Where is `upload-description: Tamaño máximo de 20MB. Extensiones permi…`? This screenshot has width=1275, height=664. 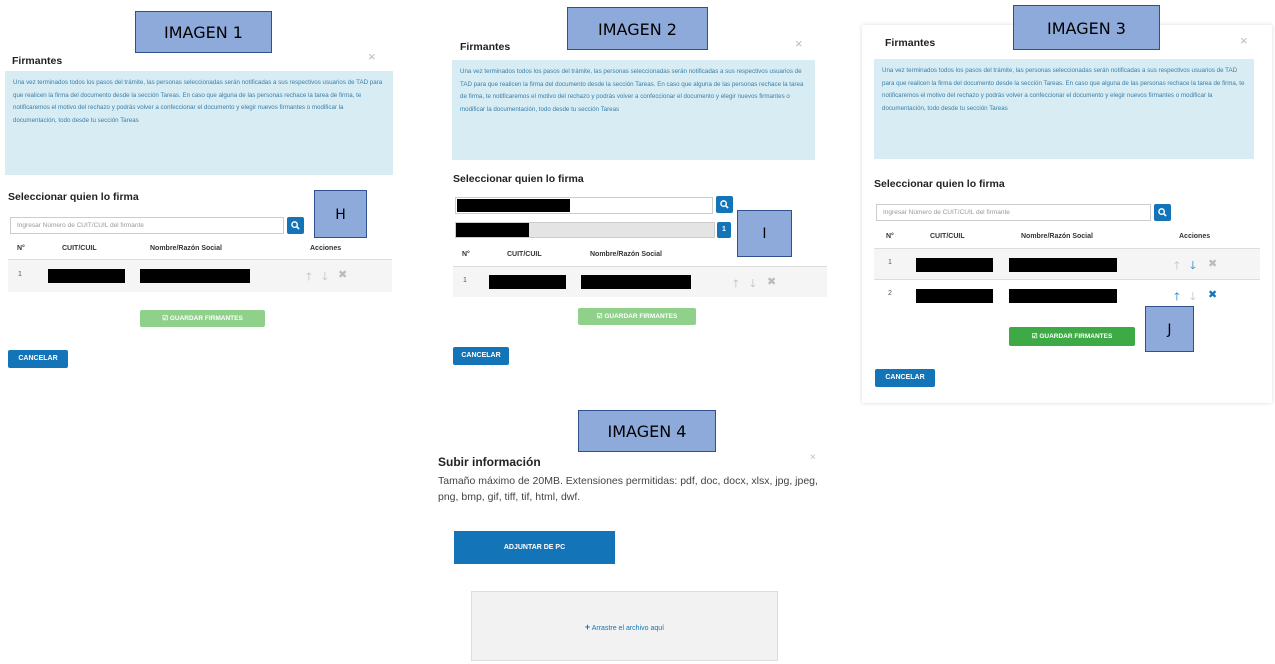
upload-description: Tamaño máximo de 20MB. Extensiones permi… is located at coordinates (628, 489).